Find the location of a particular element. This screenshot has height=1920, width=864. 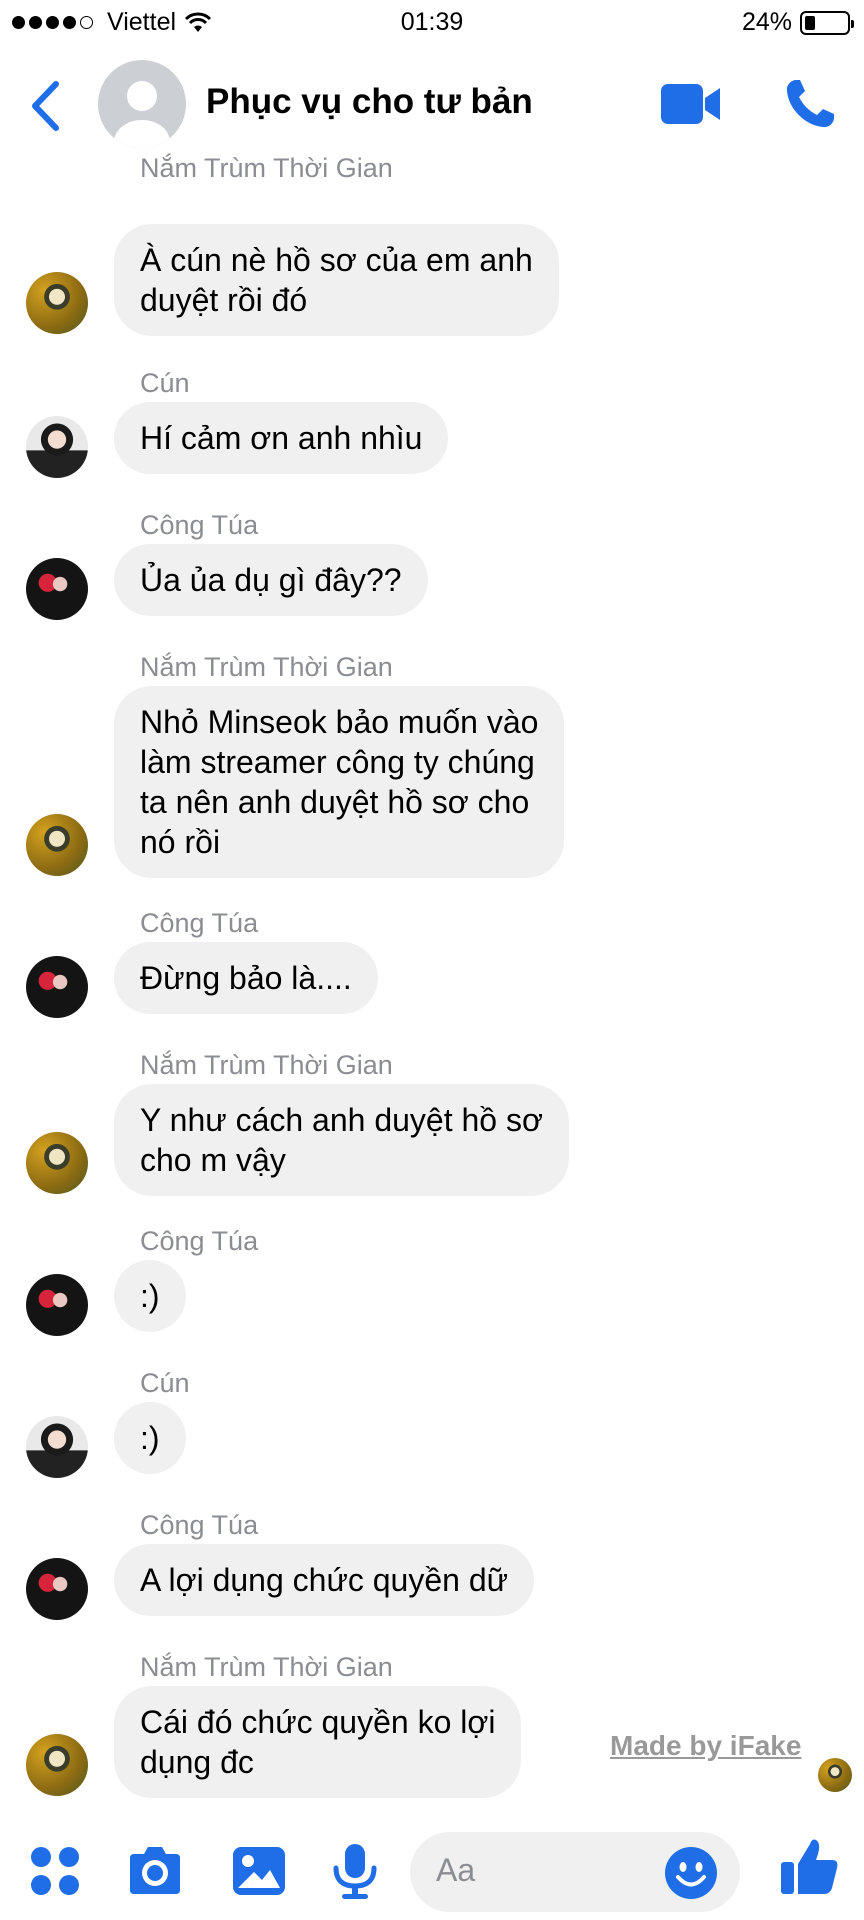

message-bubble: Ủa ủa dụ gì đây?? is located at coordinates (271, 580).